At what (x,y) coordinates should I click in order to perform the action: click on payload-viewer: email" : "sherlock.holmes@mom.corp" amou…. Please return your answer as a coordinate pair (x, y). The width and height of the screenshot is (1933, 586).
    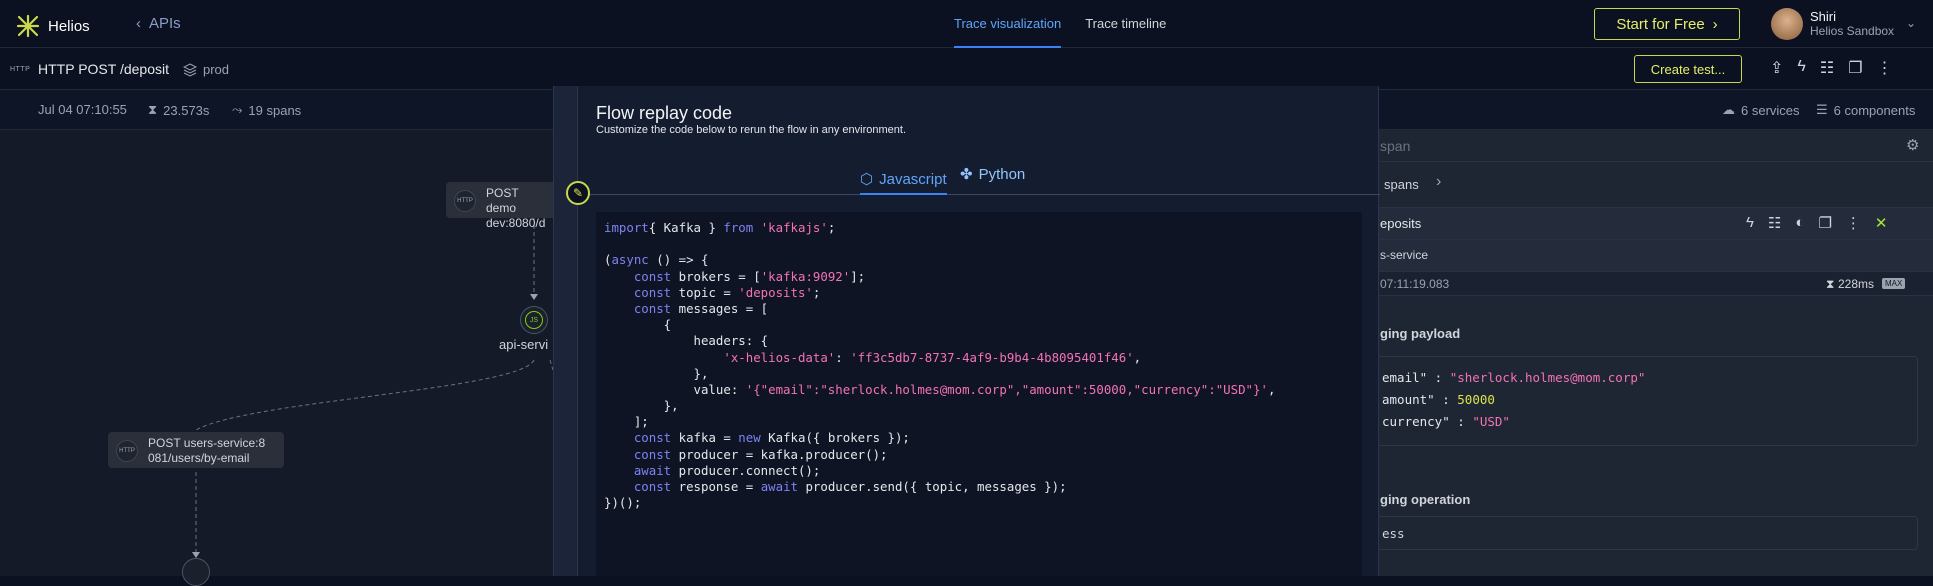
    Looking at the image, I should click on (1648, 401).